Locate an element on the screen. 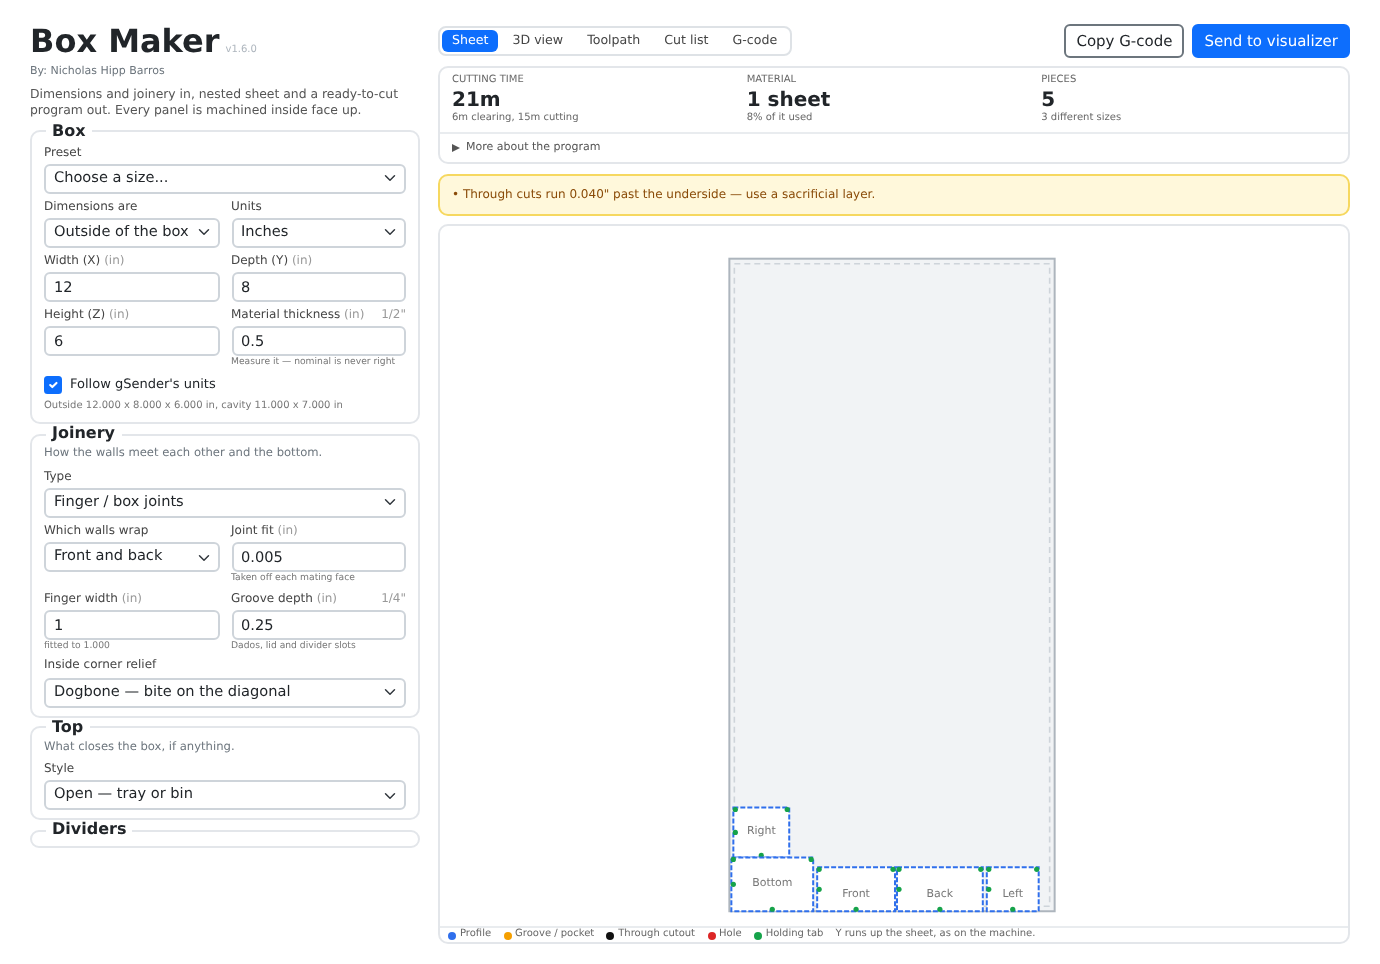 The image size is (1380, 964). section-title: Top is located at coordinates (68, 727).